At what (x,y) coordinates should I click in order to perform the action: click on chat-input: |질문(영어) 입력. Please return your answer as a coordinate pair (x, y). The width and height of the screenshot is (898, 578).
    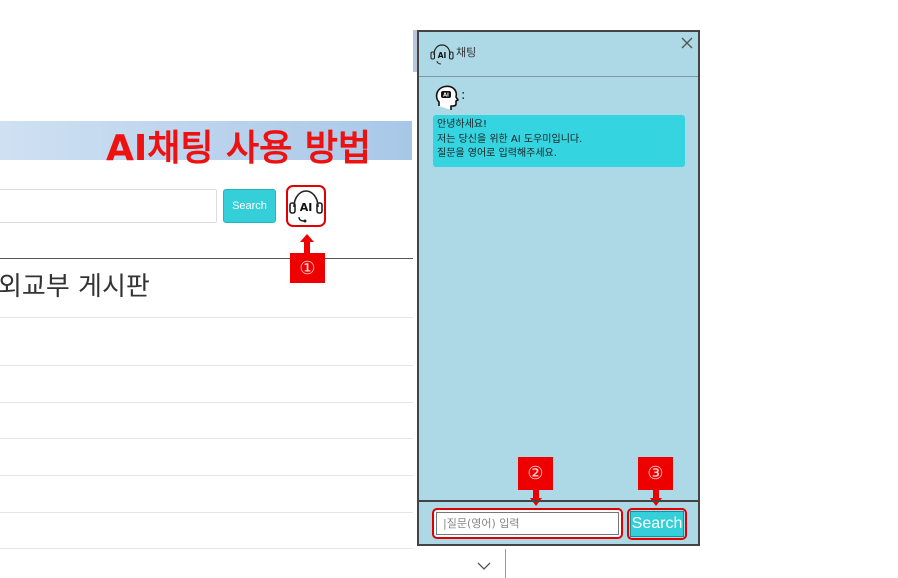
    Looking at the image, I should click on (527, 523).